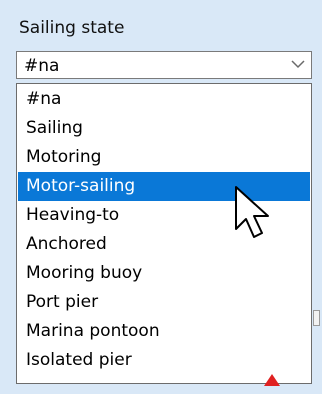 This screenshot has width=327, height=394. I want to click on sailing-state-select: #na, so click(164, 65).